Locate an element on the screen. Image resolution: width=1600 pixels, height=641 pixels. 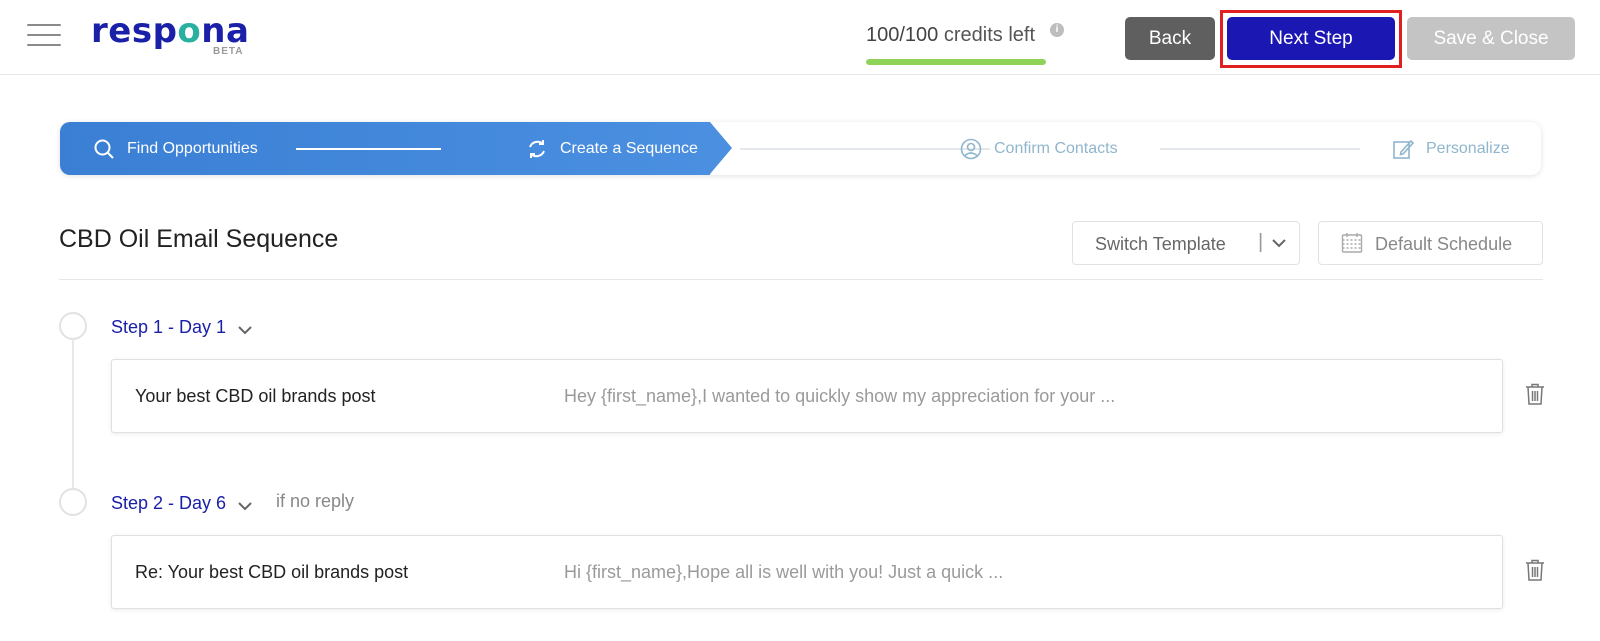
step-find-opportunities: Find Opportunities is located at coordinates (175, 148).